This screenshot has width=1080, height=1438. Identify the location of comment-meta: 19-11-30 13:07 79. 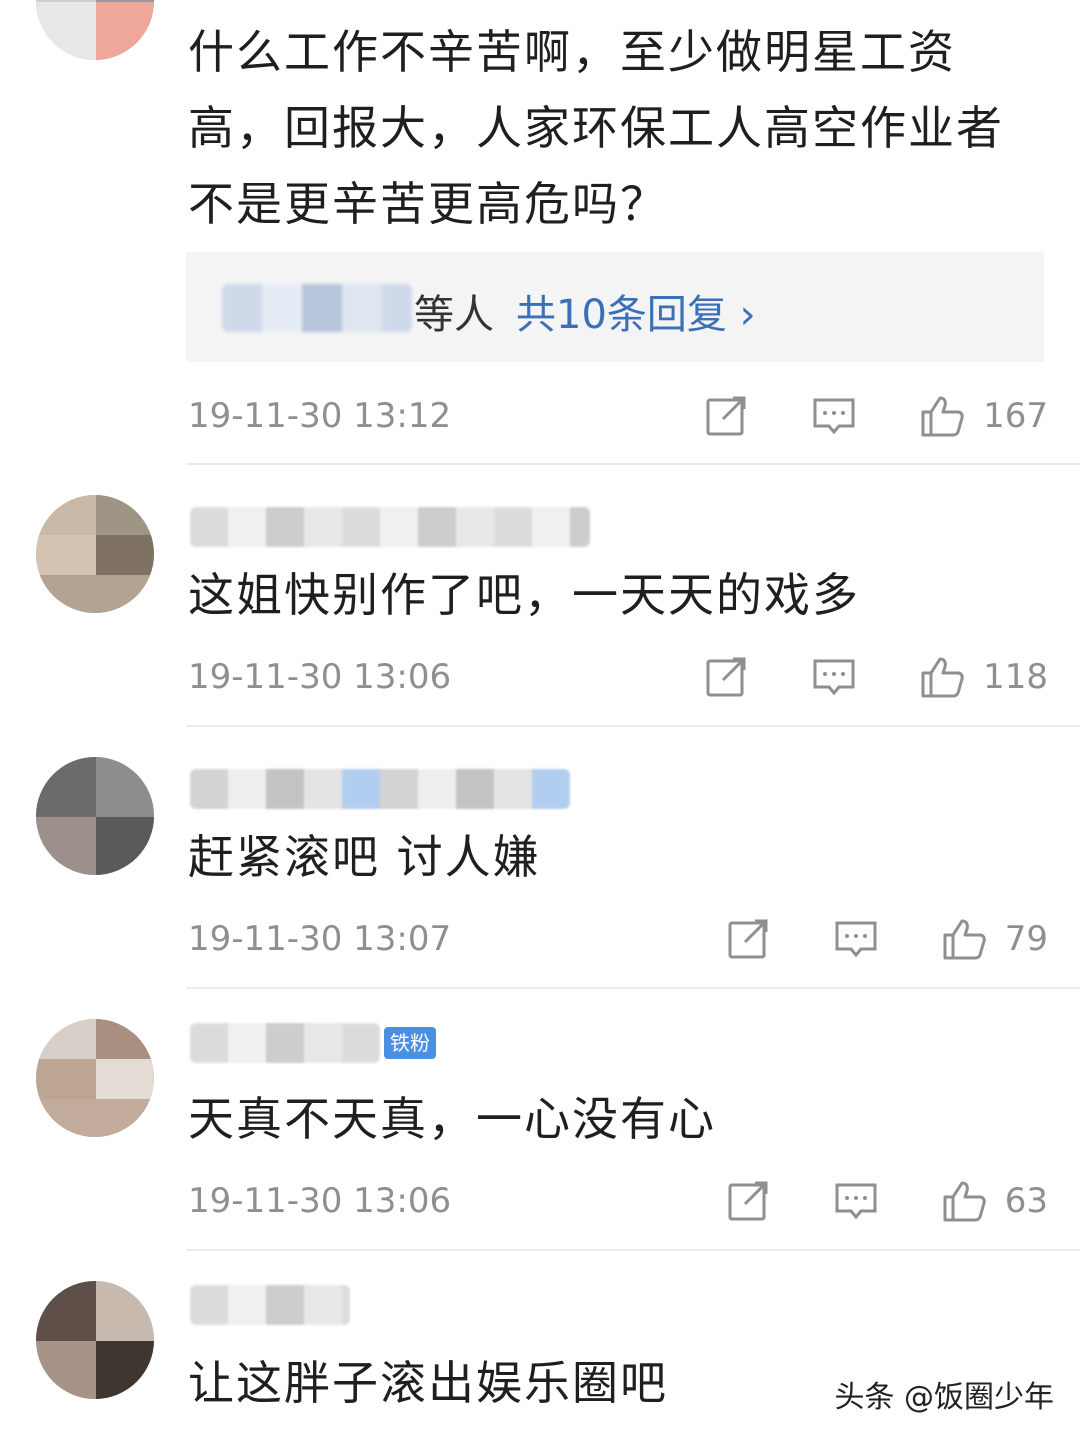
(618, 939).